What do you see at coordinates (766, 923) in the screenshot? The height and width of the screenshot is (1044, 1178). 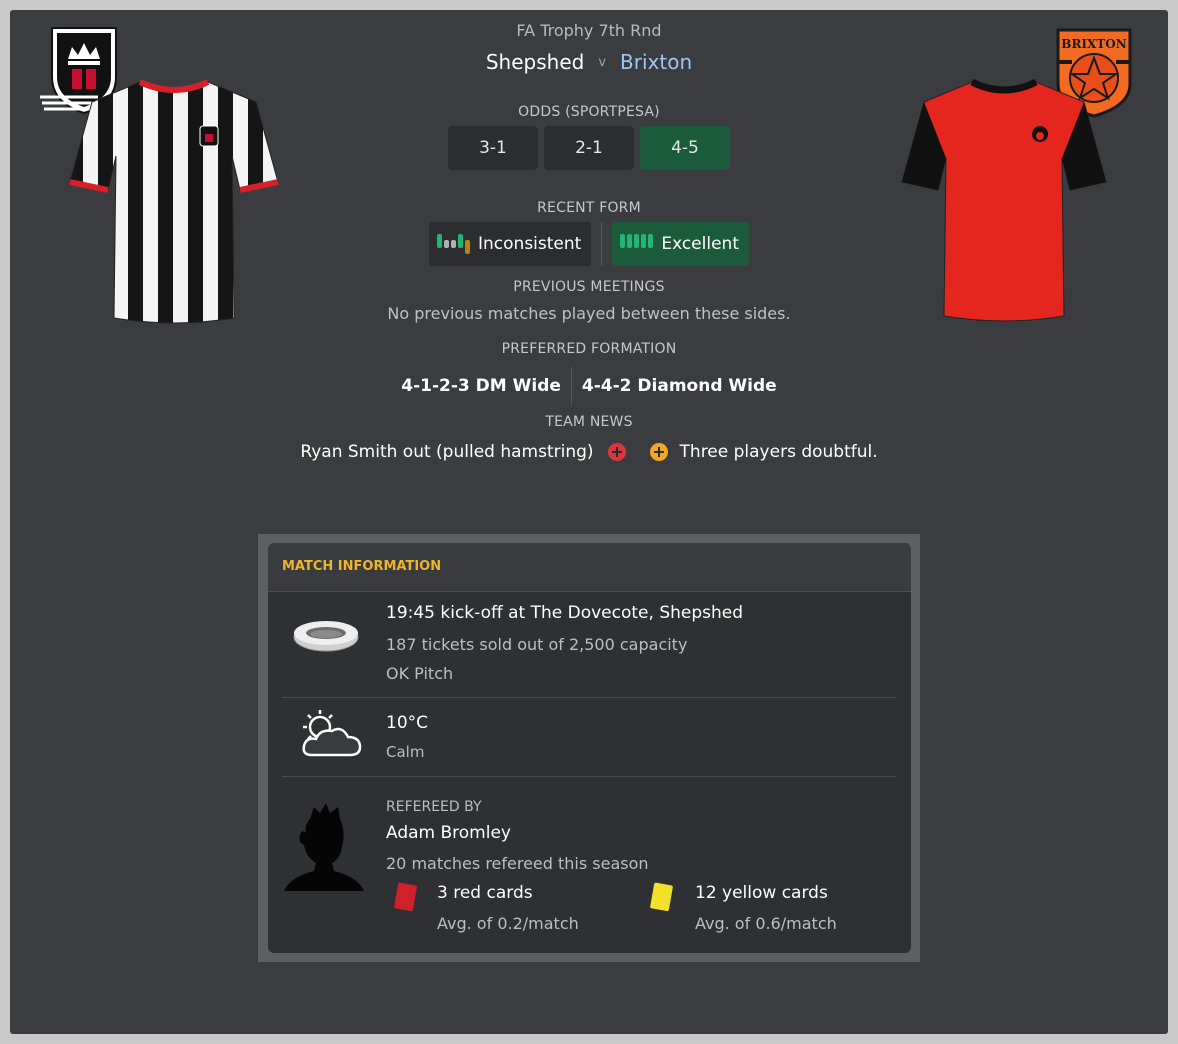 I see `yellow-cards-average: Avg. of 0.6/match` at bounding box center [766, 923].